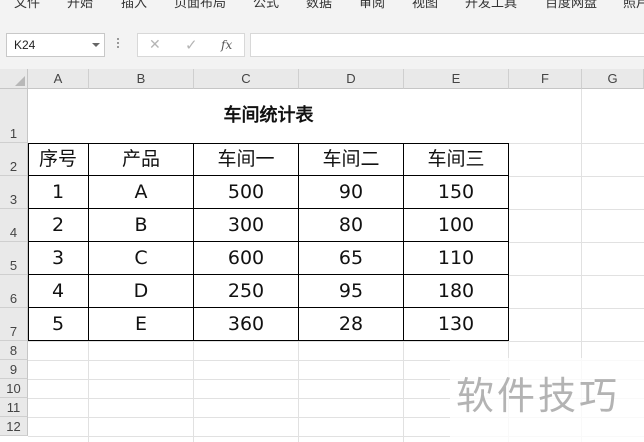 This screenshot has height=442, width=644. I want to click on row-header-8: 8, so click(14, 350).